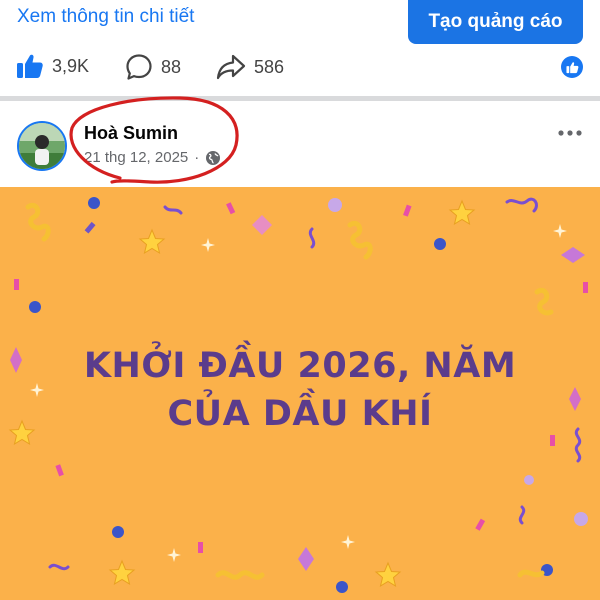  Describe the element at coordinates (300, 366) in the screenshot. I see `headline-line-1: KHỞI ĐẦU 2026, NĂM` at that location.